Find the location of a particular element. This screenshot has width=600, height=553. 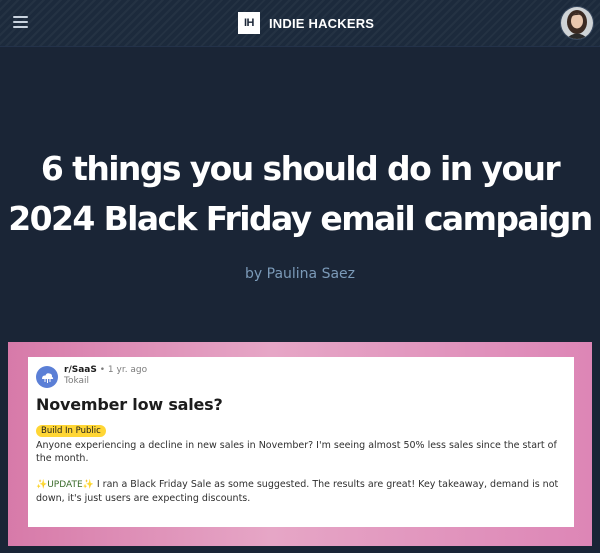

user-avatar-icon is located at coordinates (577, 23).